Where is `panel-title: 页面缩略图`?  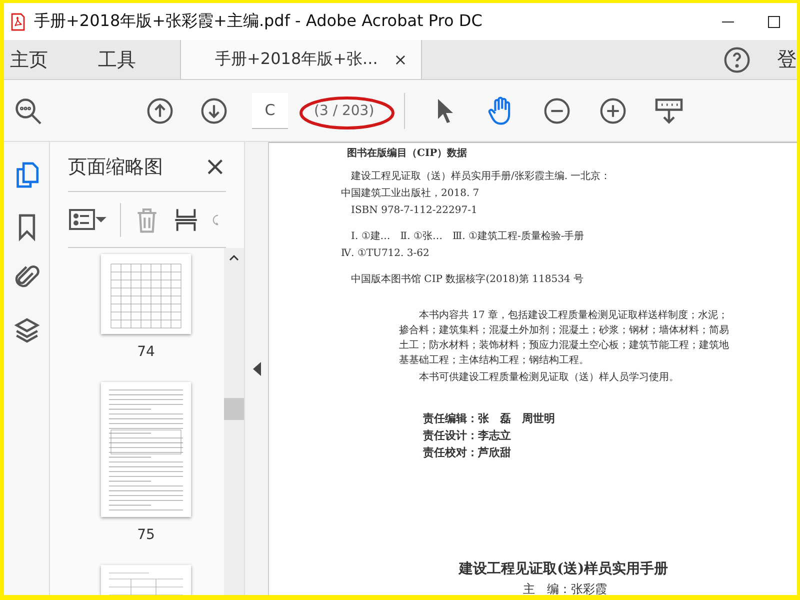
panel-title: 页面缩略图 is located at coordinates (115, 167).